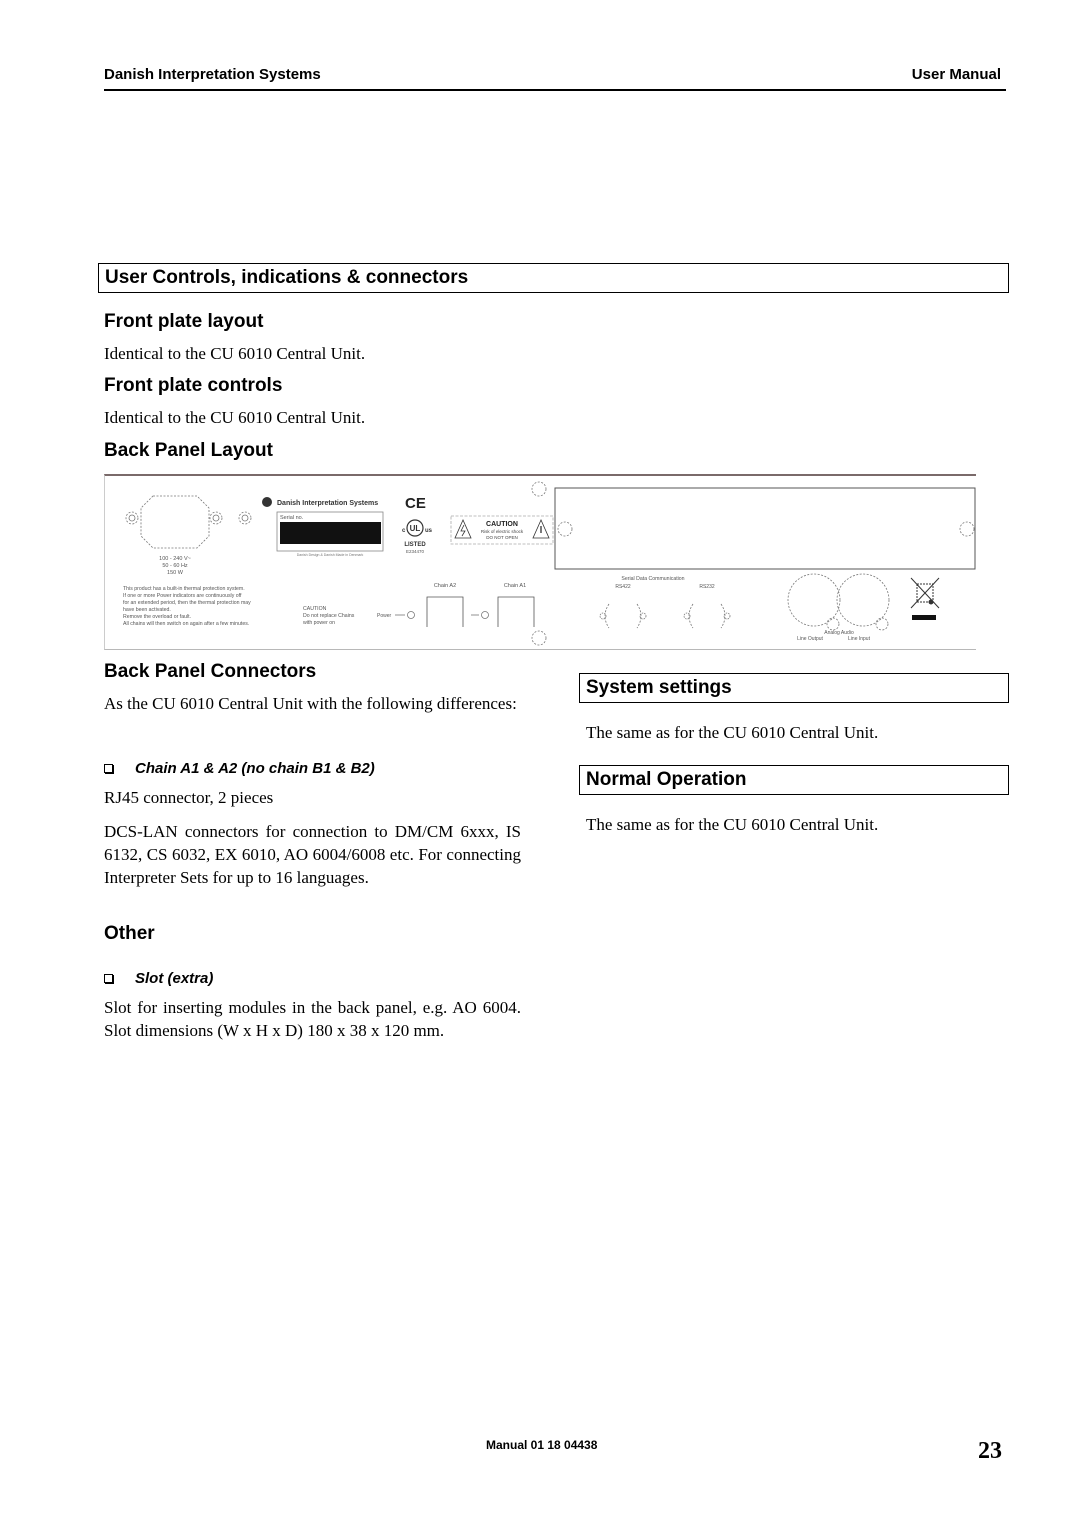 This screenshot has height=1528, width=1080. I want to click on line-output-connector, so click(814, 600).